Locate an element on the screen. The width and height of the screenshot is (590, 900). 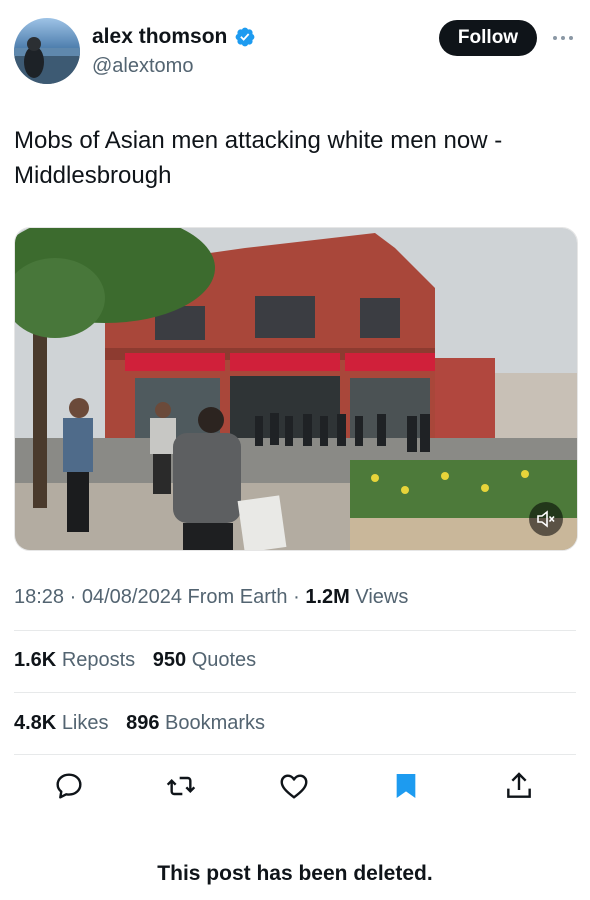
likes-count: 4.8K is located at coordinates (35, 723).